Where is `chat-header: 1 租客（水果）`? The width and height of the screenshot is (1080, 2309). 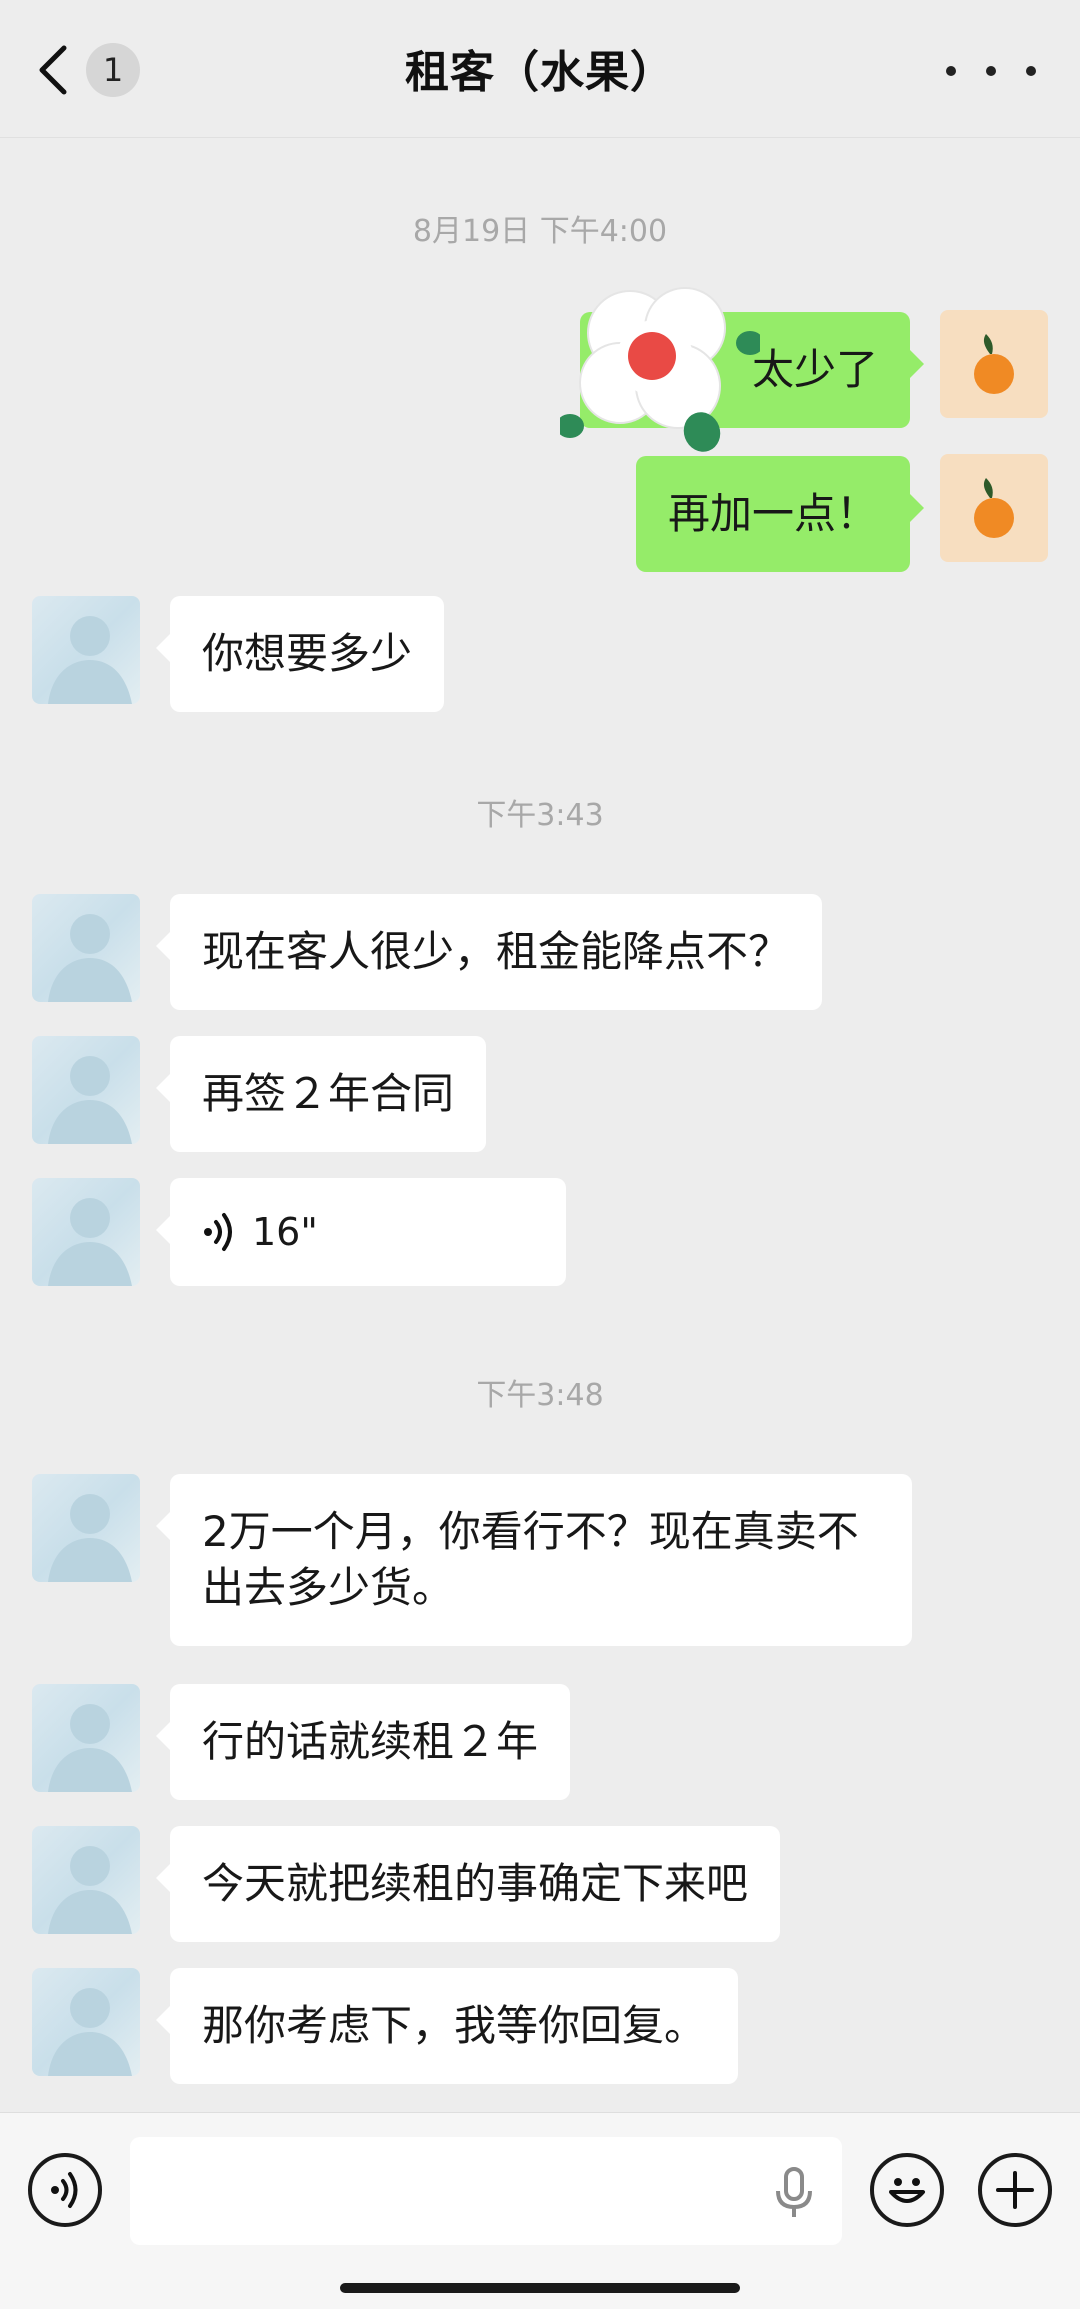 chat-header: 1 租客（水果） is located at coordinates (540, 69).